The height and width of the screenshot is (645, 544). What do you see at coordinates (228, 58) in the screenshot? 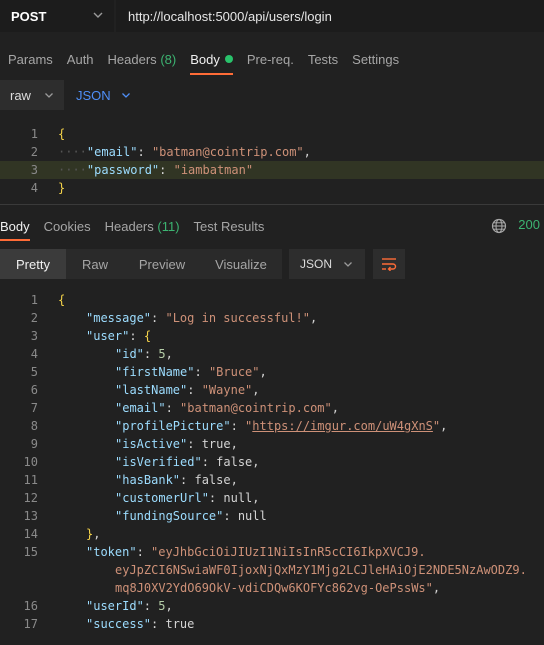
I see `body-indicator-dot` at bounding box center [228, 58].